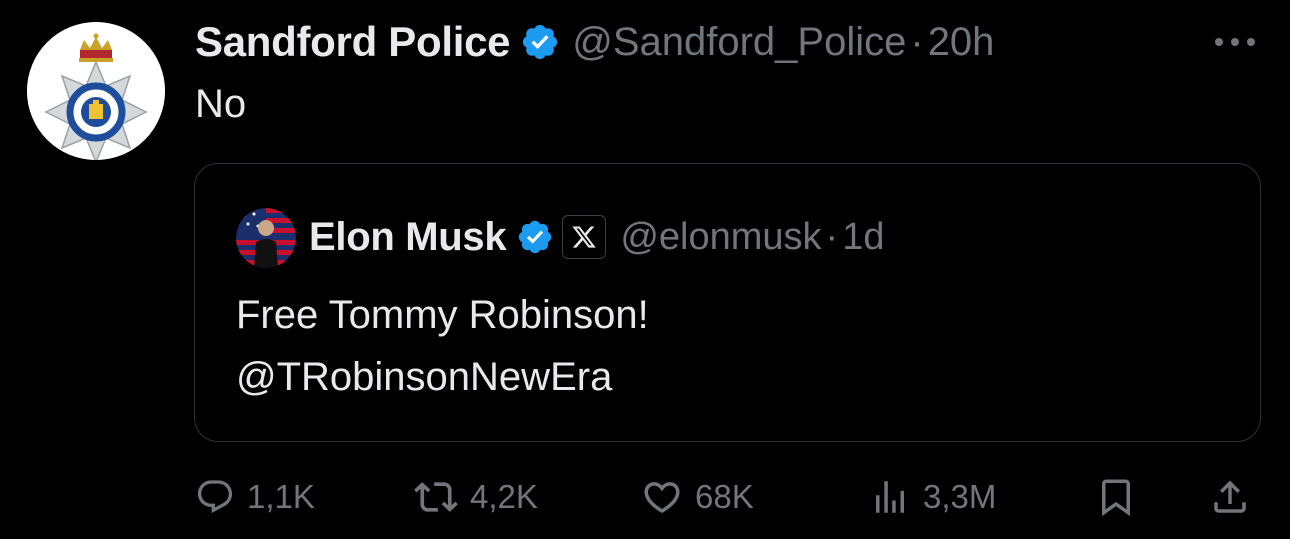 The width and height of the screenshot is (1290, 539). Describe the element at coordinates (215, 497) in the screenshot. I see `reply-icon` at that location.